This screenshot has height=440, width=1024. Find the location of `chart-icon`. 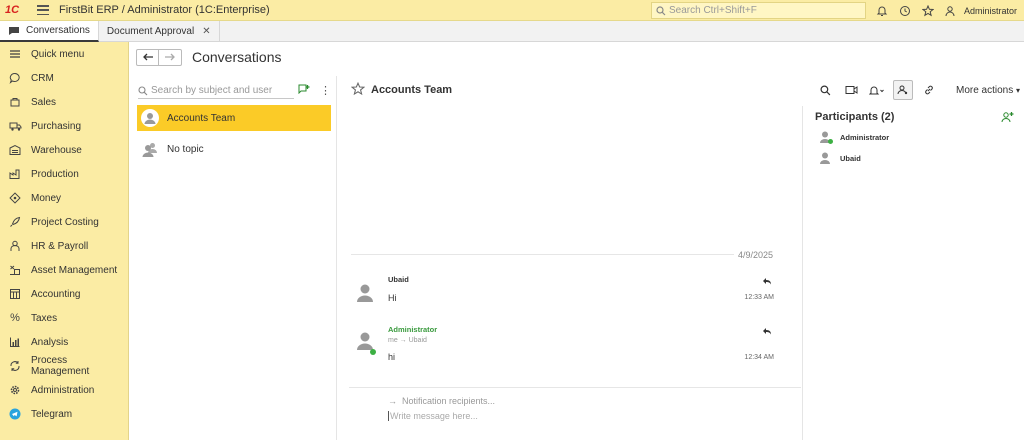

chart-icon is located at coordinates (15, 342).